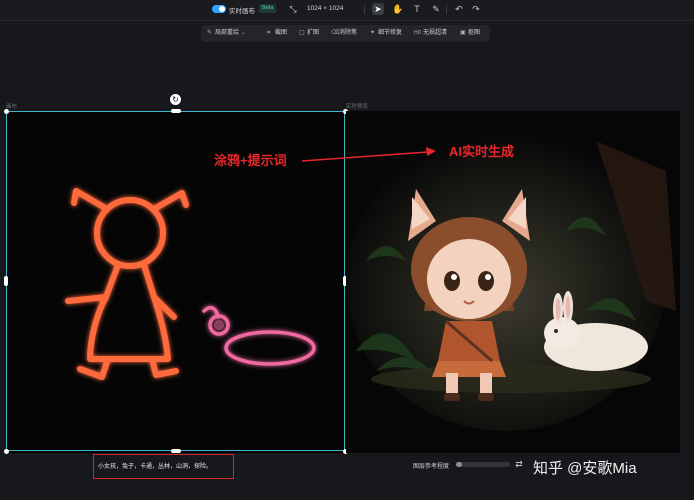 The image size is (694, 500). Describe the element at coordinates (293, 9) in the screenshot. I see `resize-icon: ⤡` at that location.